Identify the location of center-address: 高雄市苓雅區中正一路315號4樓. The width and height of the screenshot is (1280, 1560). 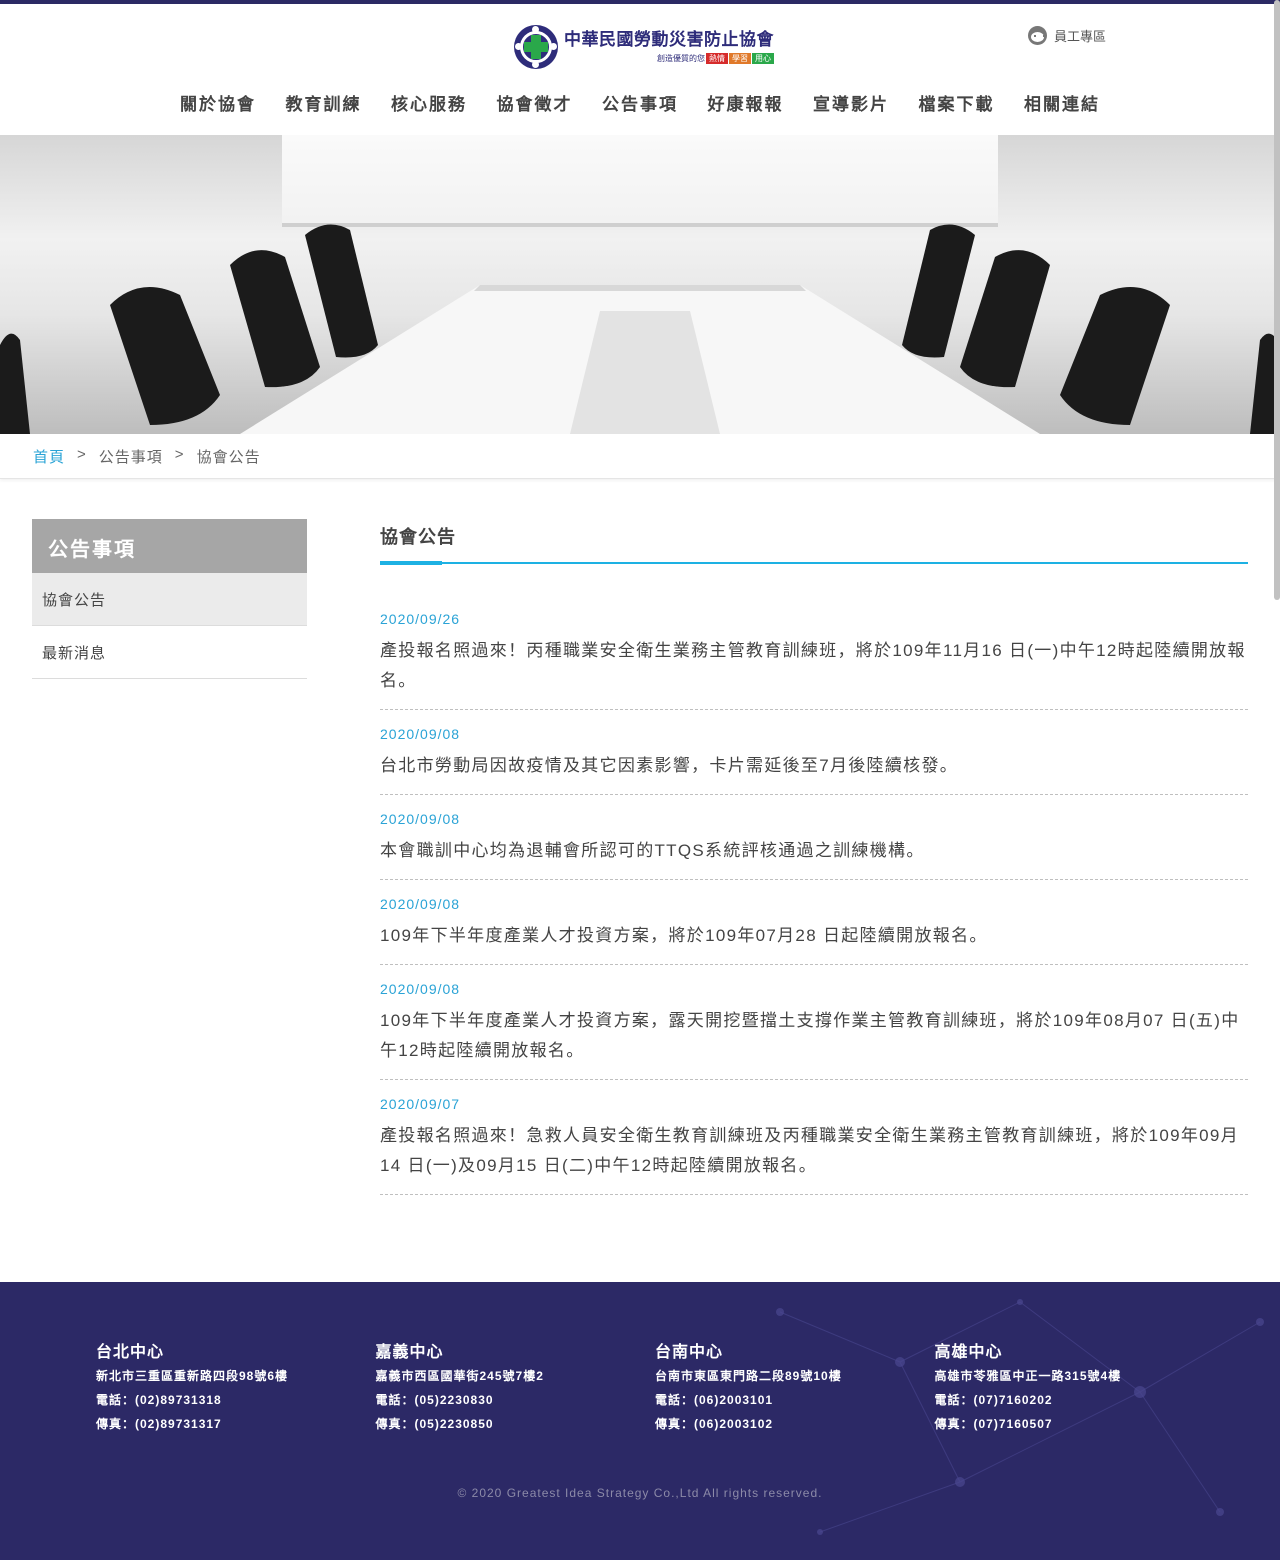
(1028, 1376).